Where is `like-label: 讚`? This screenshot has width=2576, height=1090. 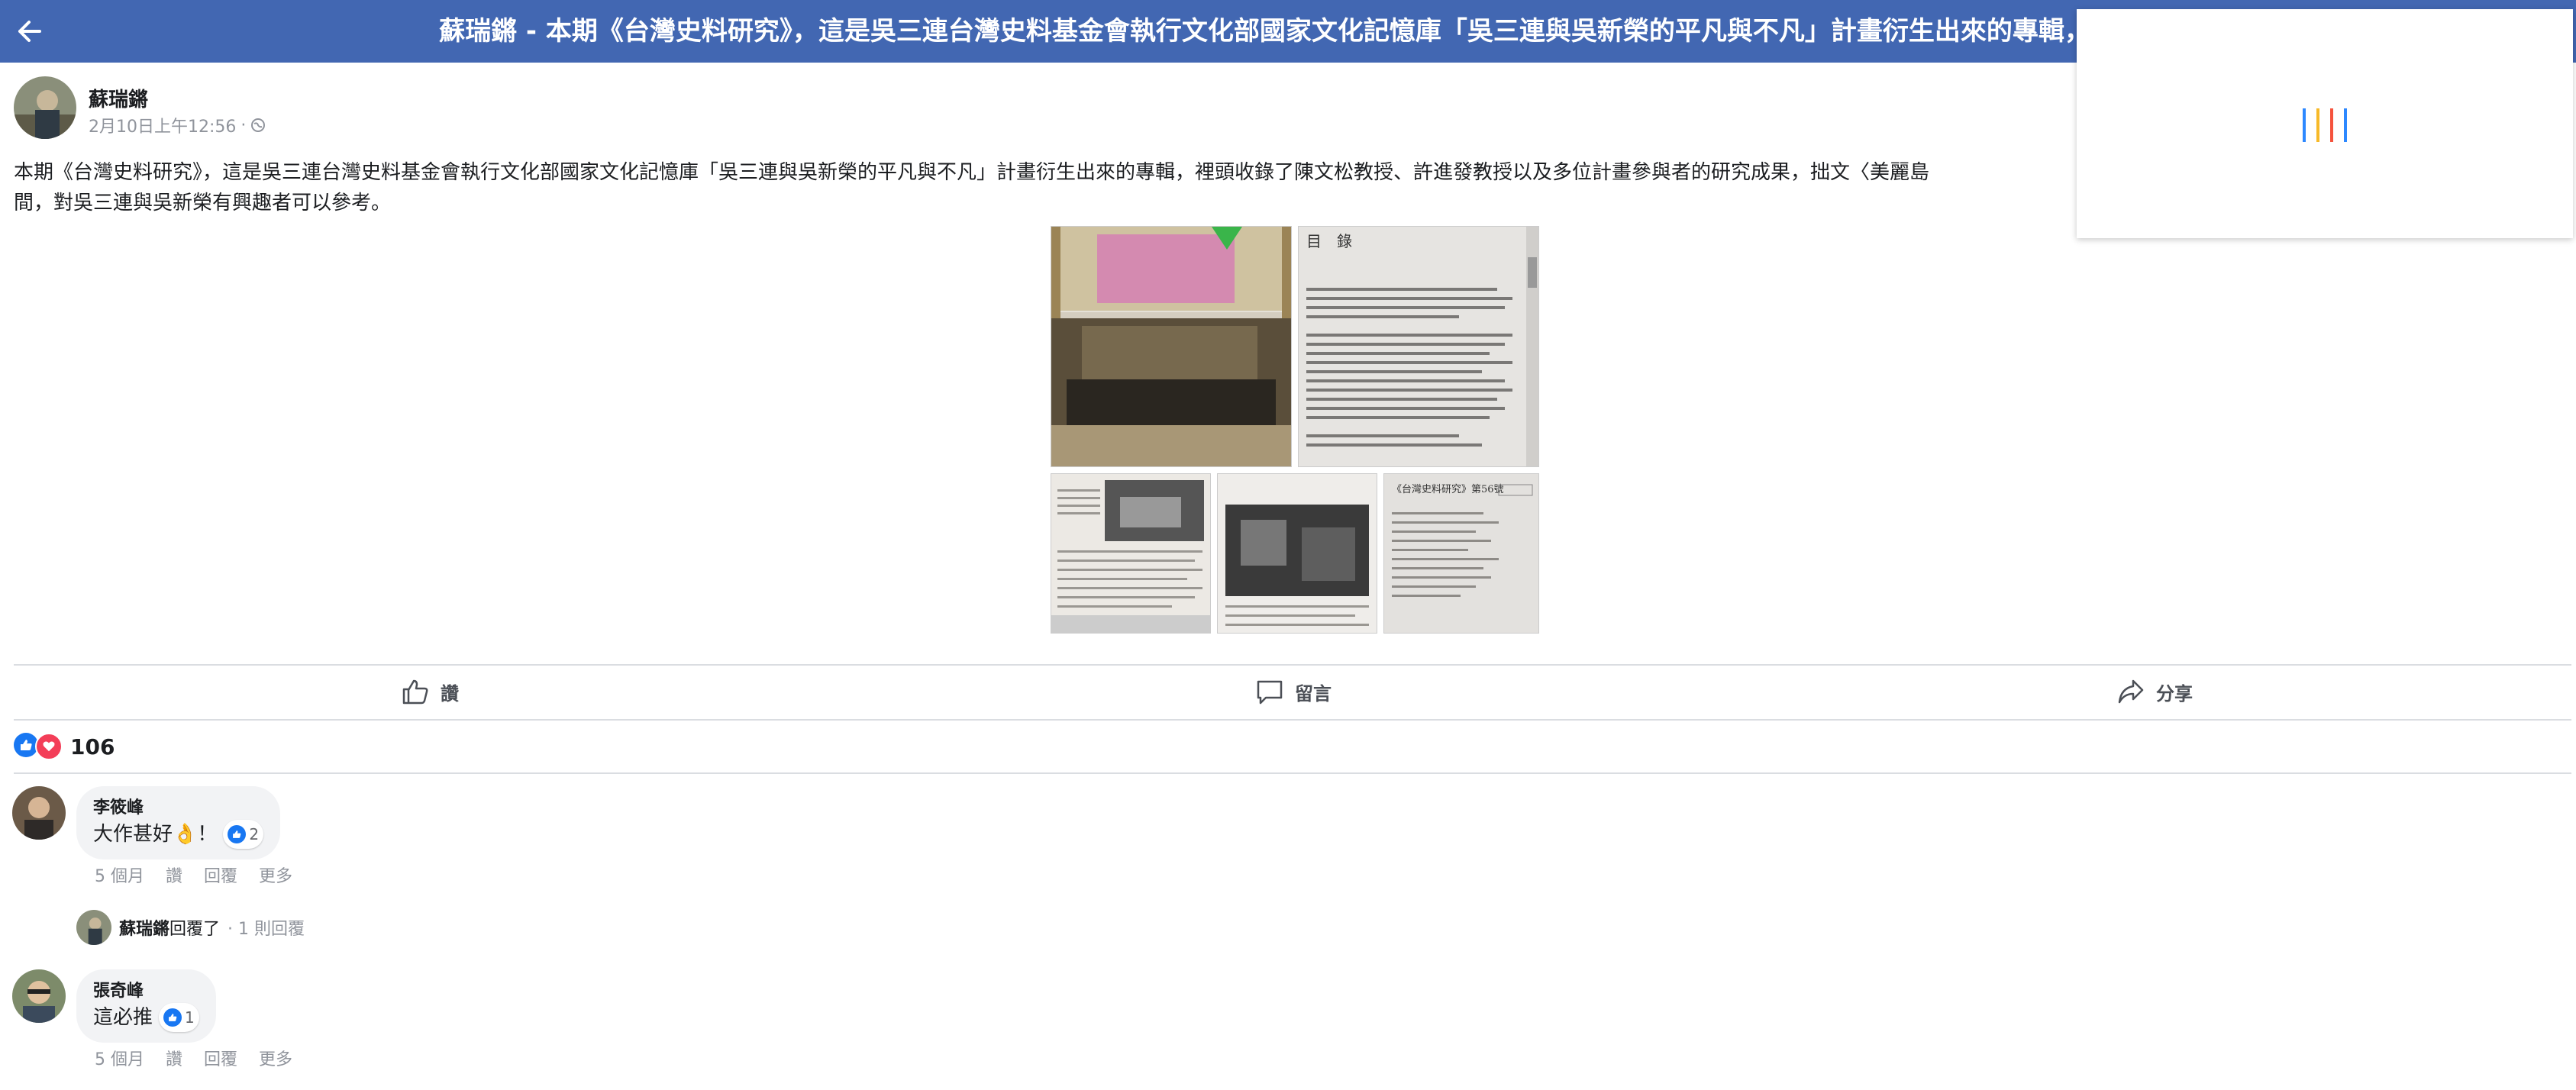
like-label: 讚 is located at coordinates (450, 693).